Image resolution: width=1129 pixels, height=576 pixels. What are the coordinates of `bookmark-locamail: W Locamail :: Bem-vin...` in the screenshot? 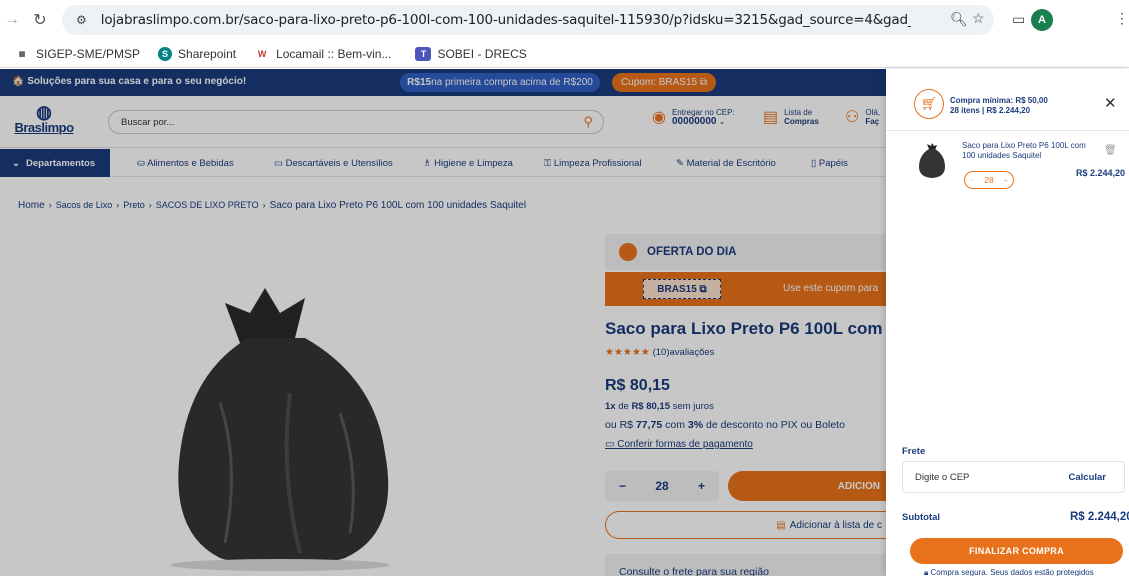 It's located at (323, 53).